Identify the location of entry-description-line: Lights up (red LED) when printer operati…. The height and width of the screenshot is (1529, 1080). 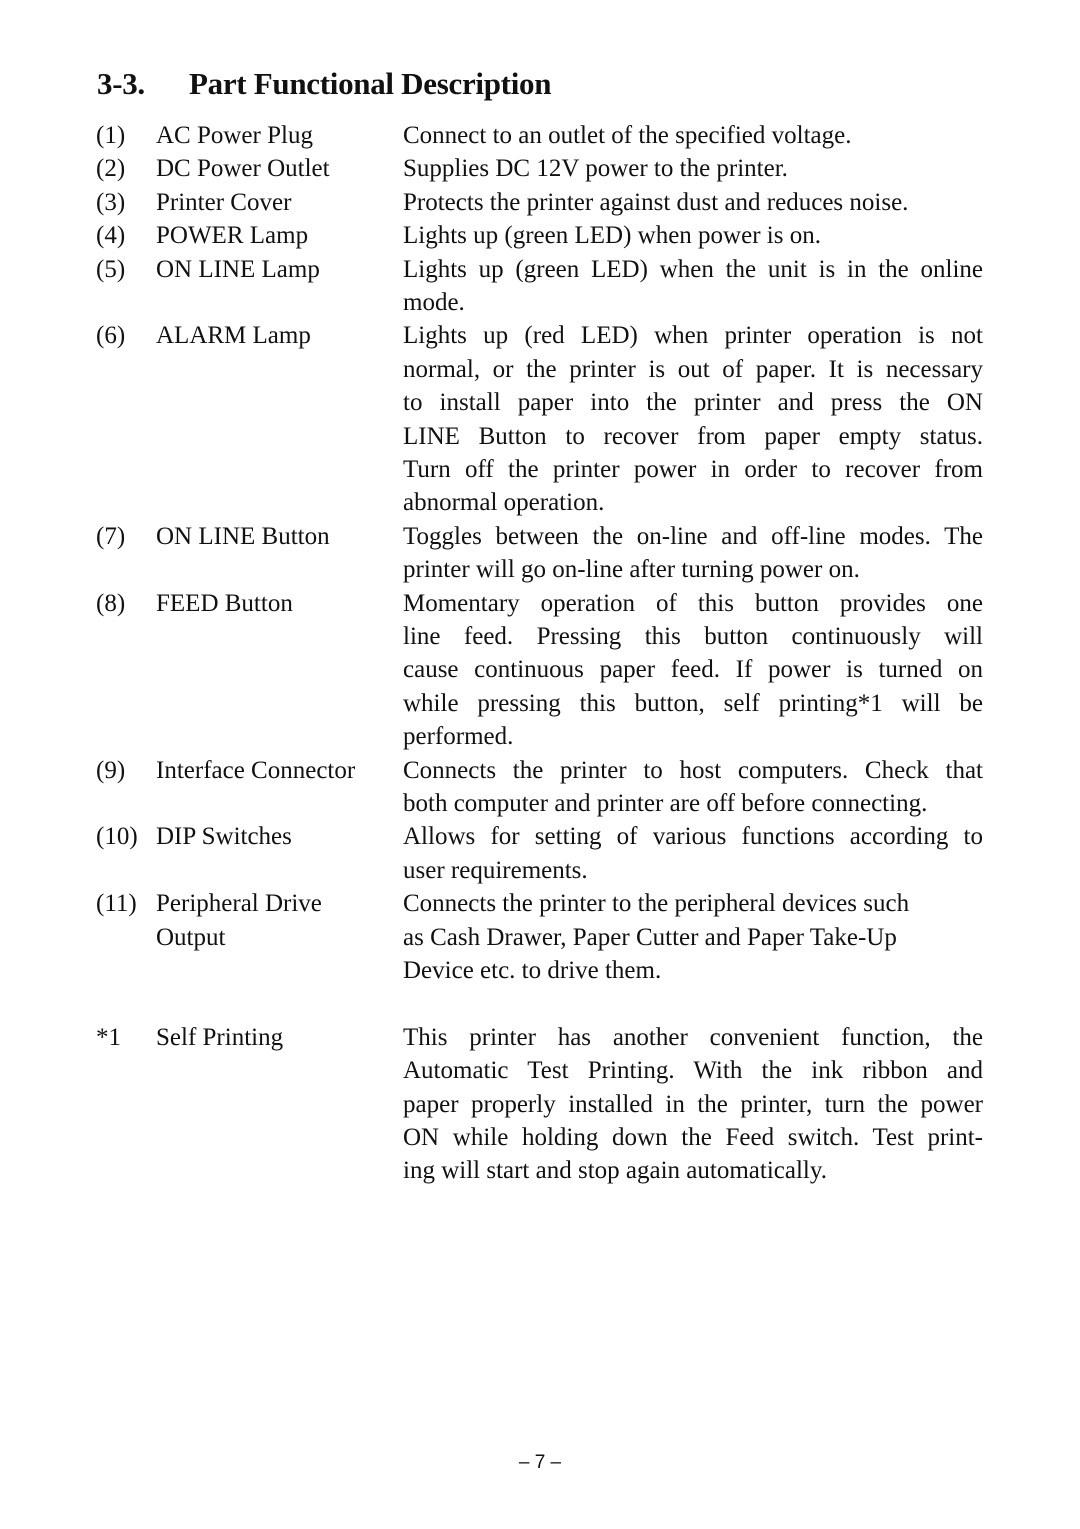
(693, 336).